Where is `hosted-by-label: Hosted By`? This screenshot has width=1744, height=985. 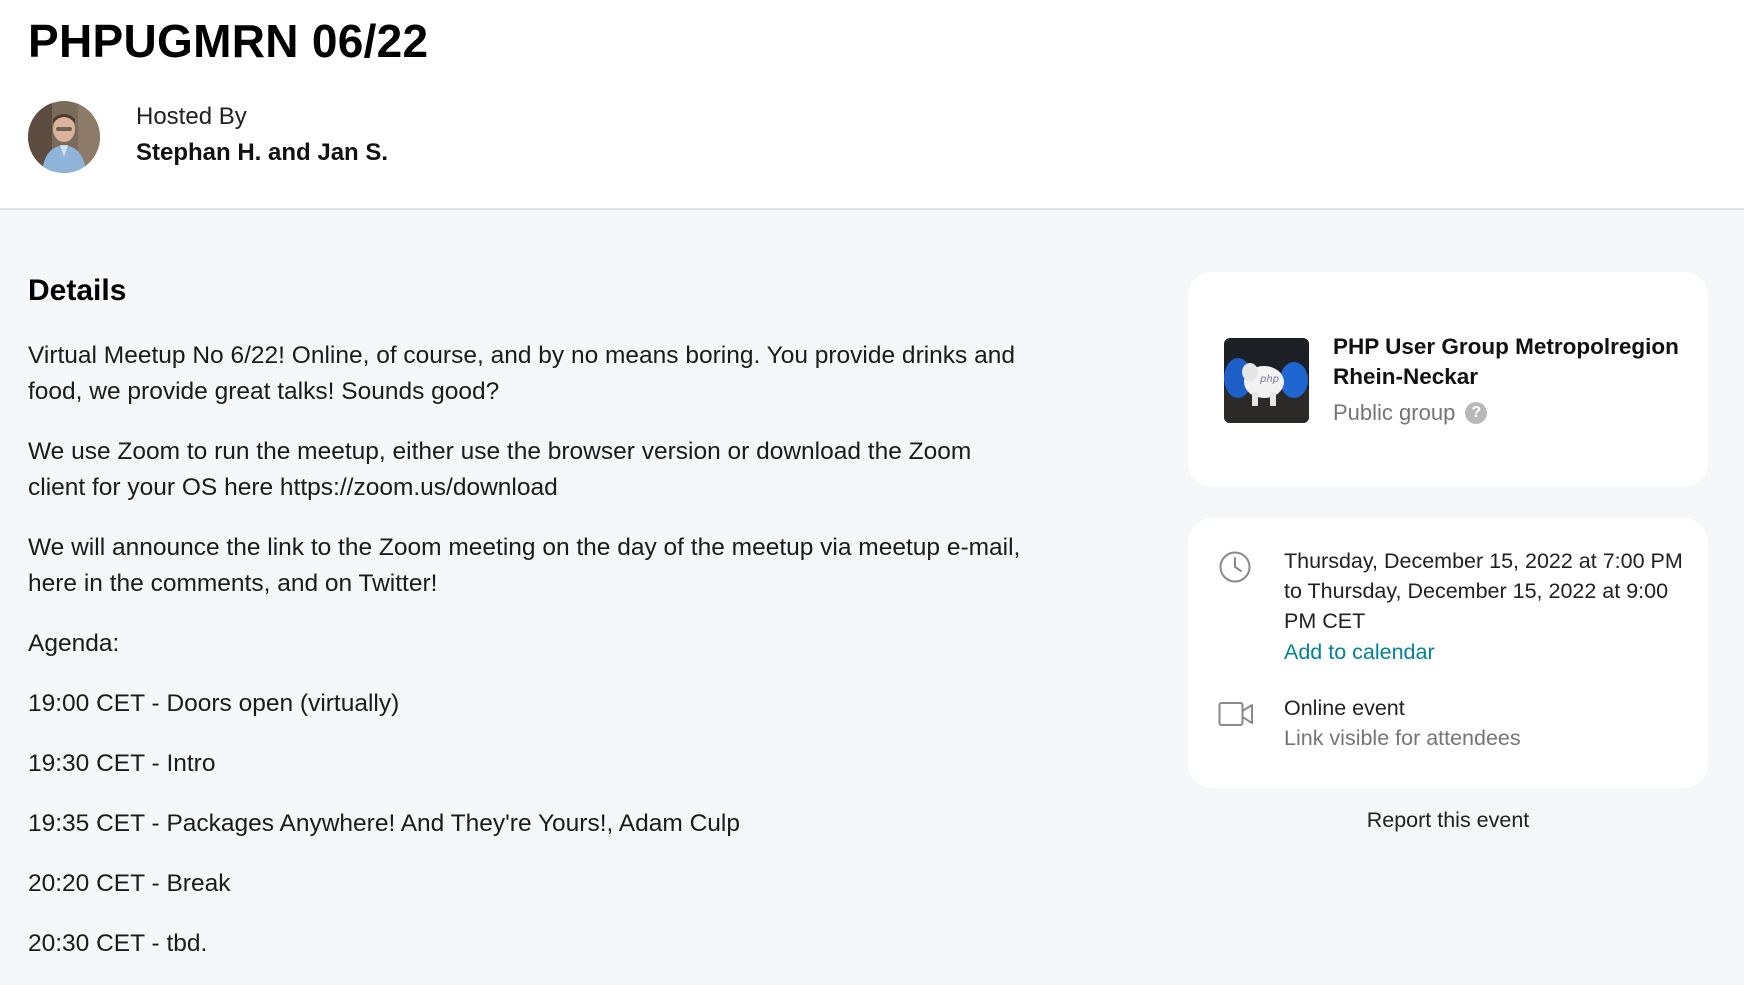
hosted-by-label: Hosted By is located at coordinates (191, 116).